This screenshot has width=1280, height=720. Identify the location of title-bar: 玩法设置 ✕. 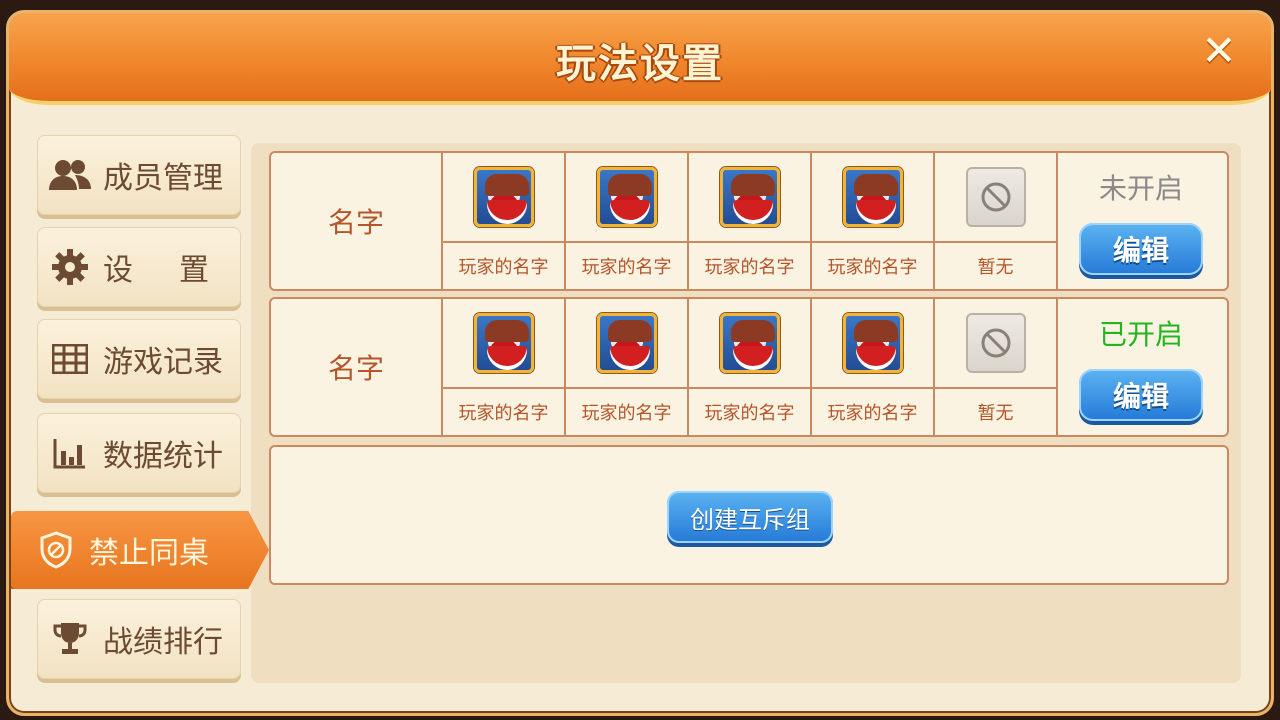
(640, 59).